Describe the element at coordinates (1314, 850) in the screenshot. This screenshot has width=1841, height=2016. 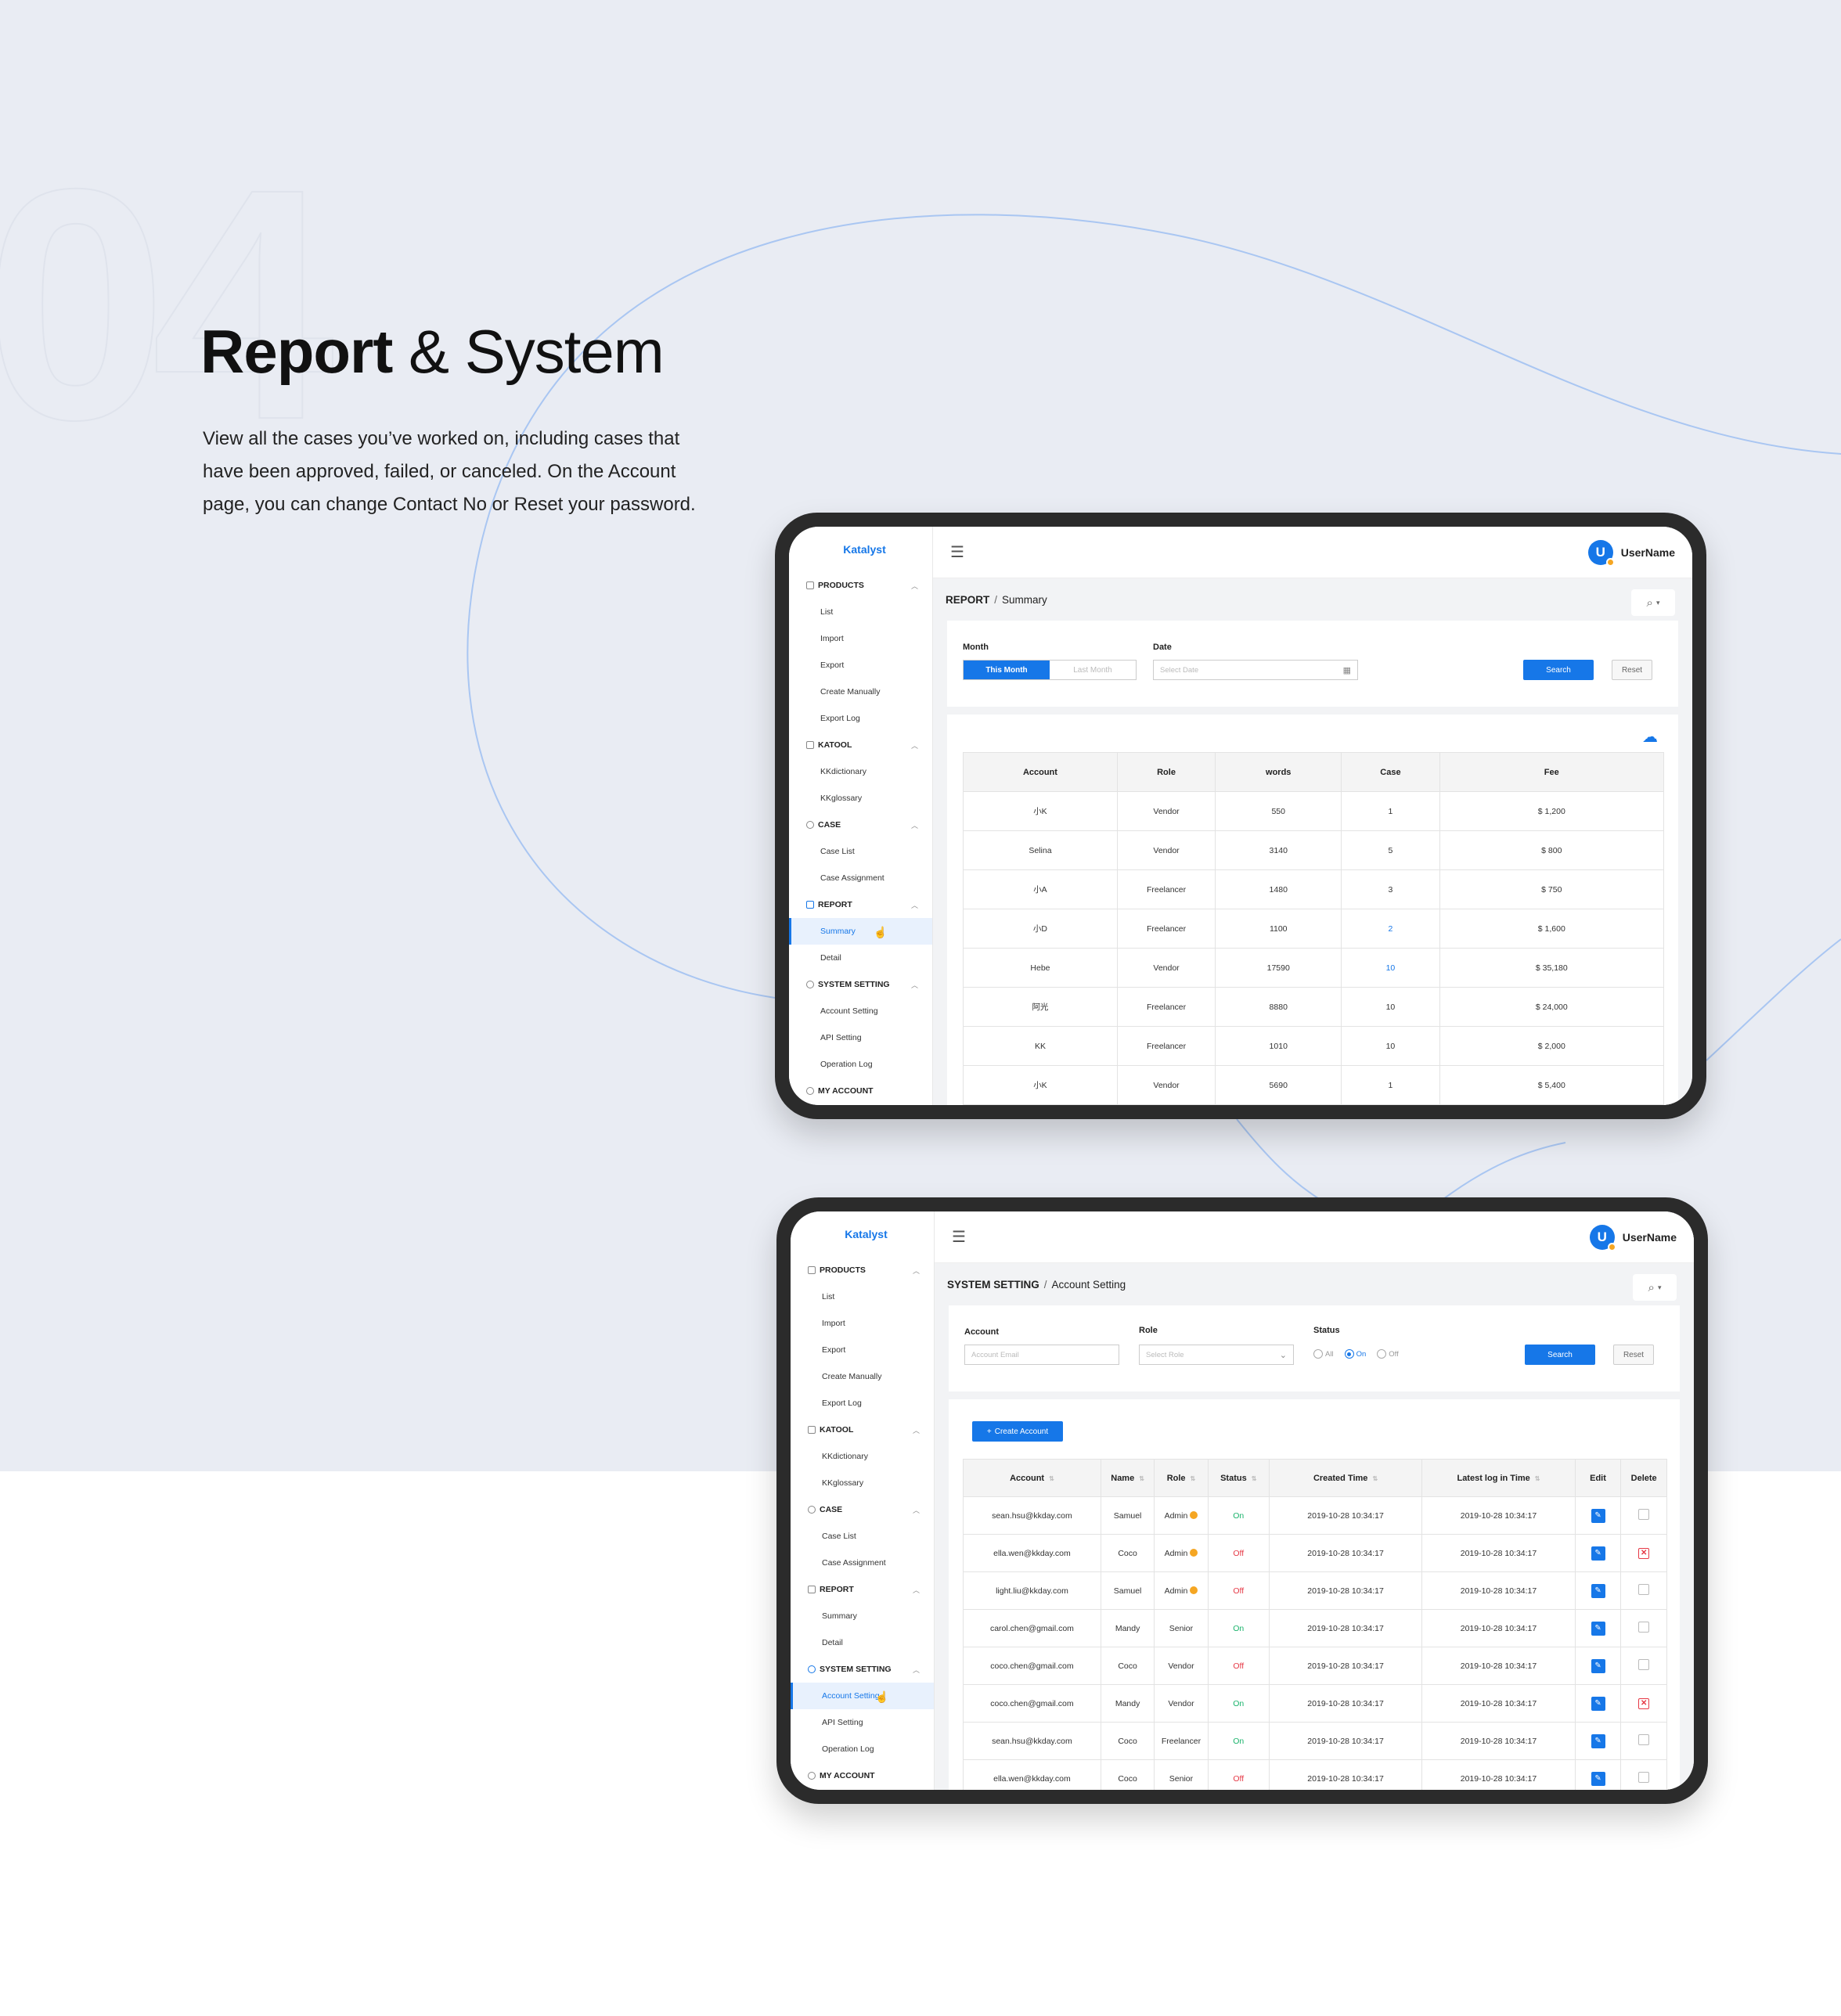
I see `table-row: Selina Vendor 3140 5 $ 800` at that location.